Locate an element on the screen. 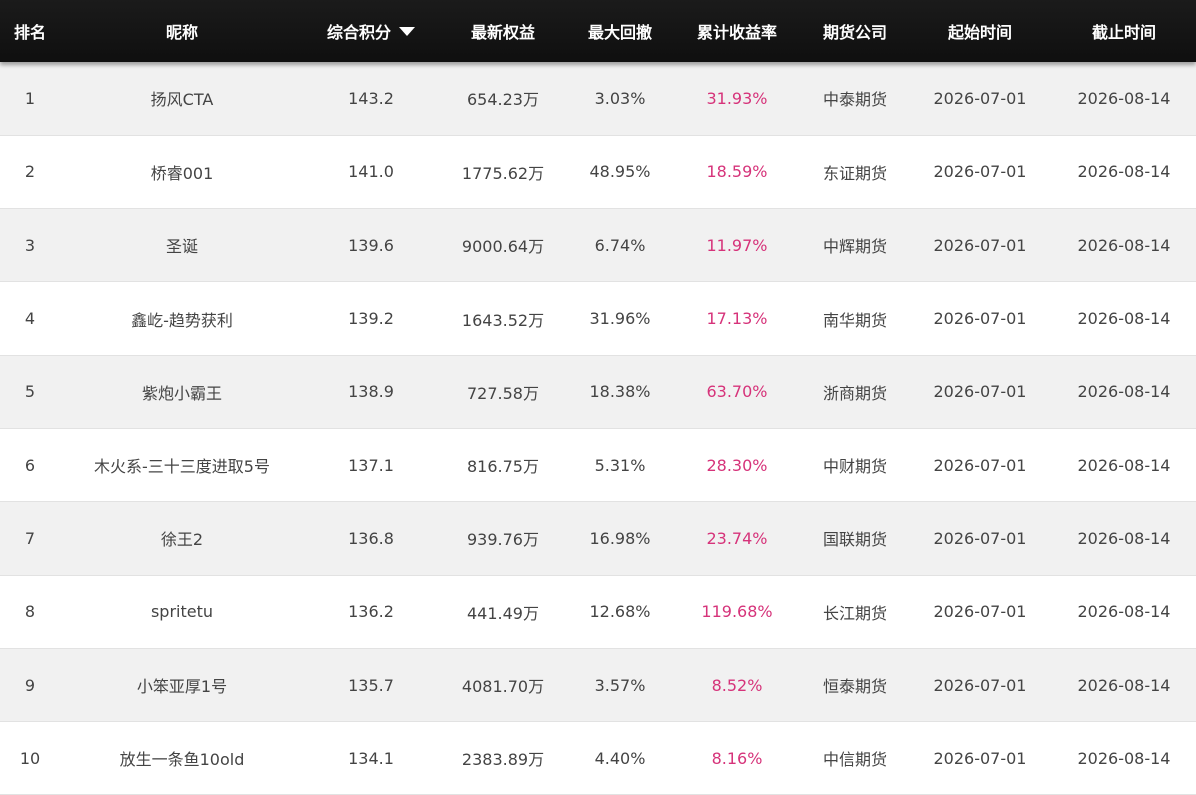 The width and height of the screenshot is (1196, 795). return-cell: 17.13% is located at coordinates (737, 319).